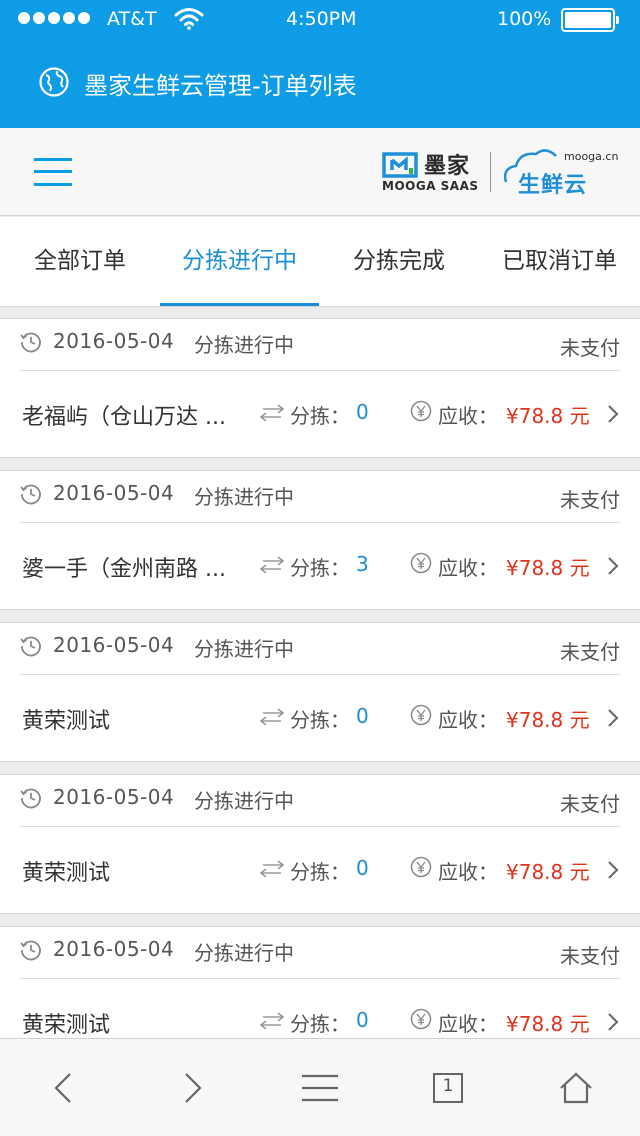 This screenshot has width=640, height=1136. I want to click on carrier-name: AT&T, so click(132, 19).